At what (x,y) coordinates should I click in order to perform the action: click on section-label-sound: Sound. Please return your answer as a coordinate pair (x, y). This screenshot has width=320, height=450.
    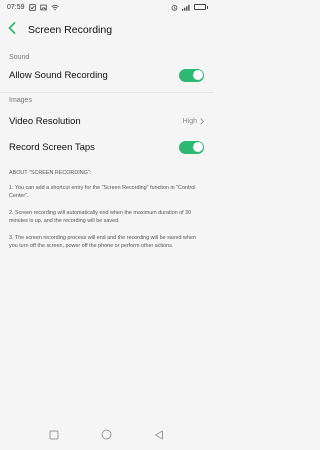
    Looking at the image, I should click on (19, 57).